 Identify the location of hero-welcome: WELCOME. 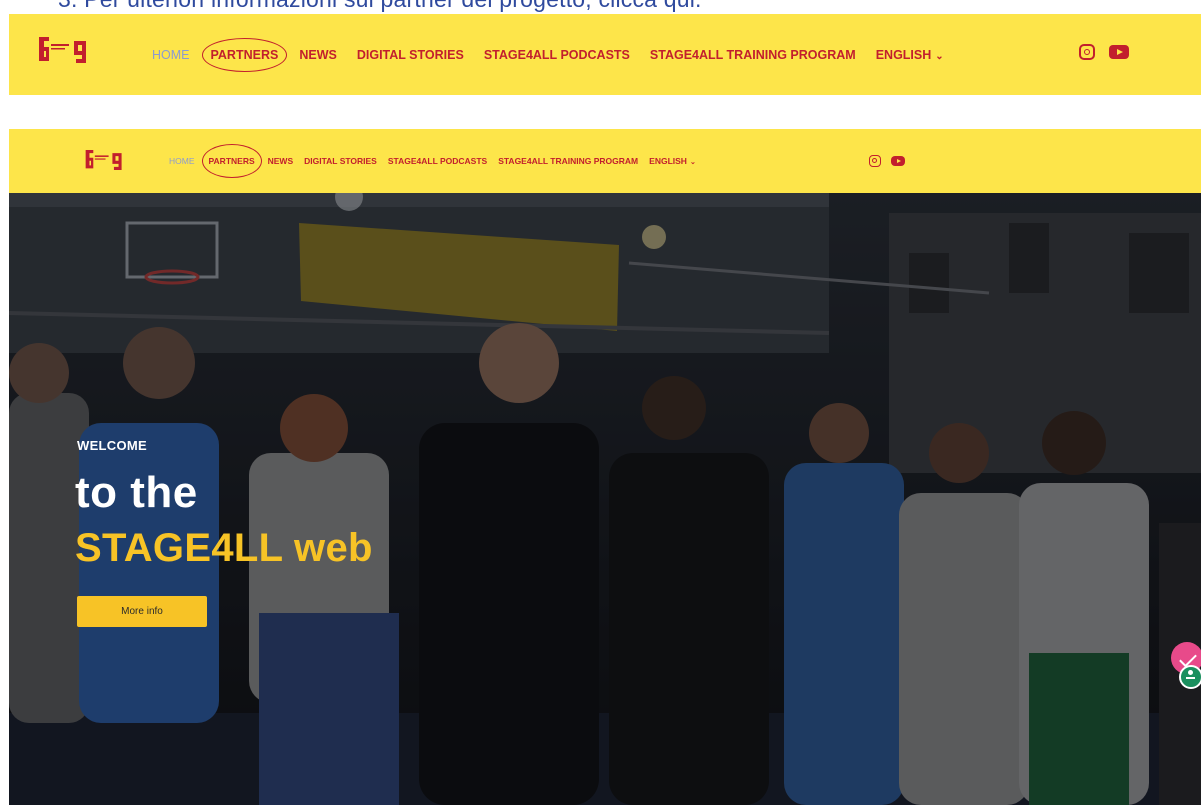
(112, 445).